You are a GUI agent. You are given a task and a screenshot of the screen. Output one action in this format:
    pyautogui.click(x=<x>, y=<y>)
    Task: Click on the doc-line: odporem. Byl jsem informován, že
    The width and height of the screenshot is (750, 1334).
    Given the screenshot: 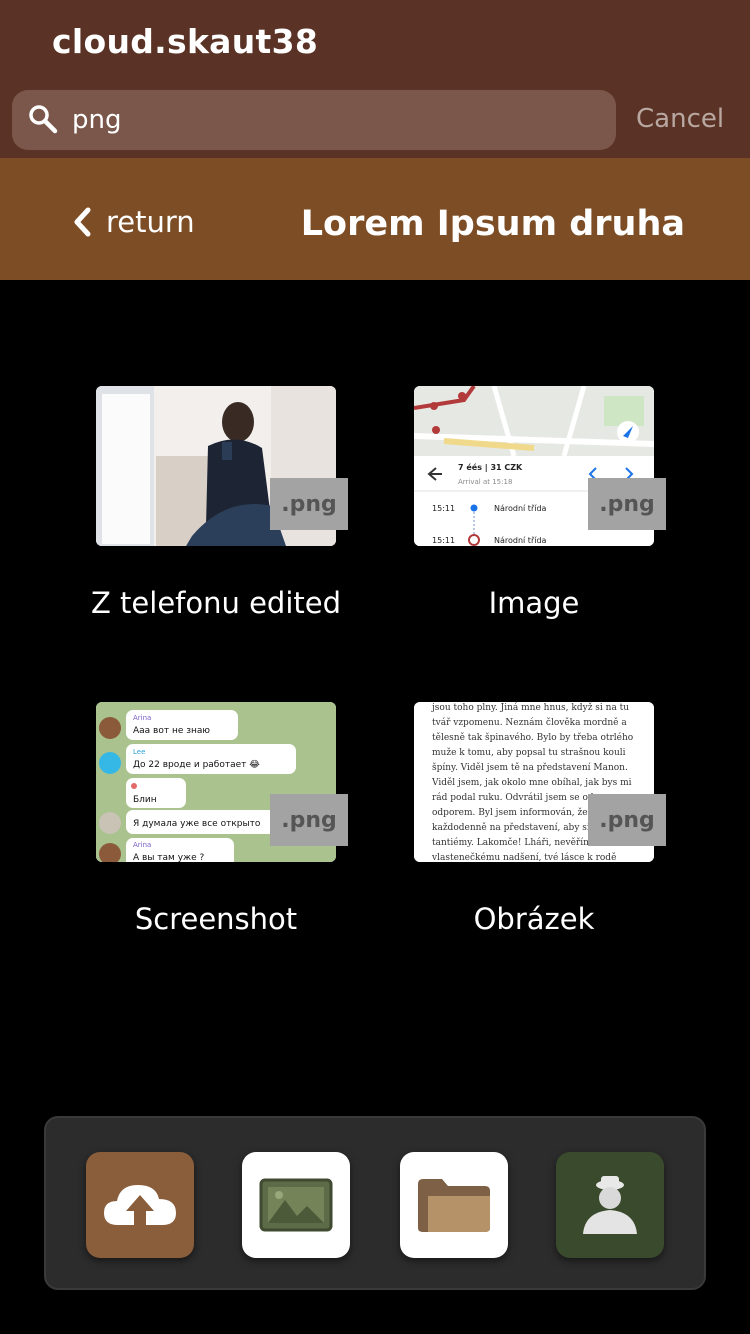 What is the action you would take?
    pyautogui.click(x=510, y=812)
    